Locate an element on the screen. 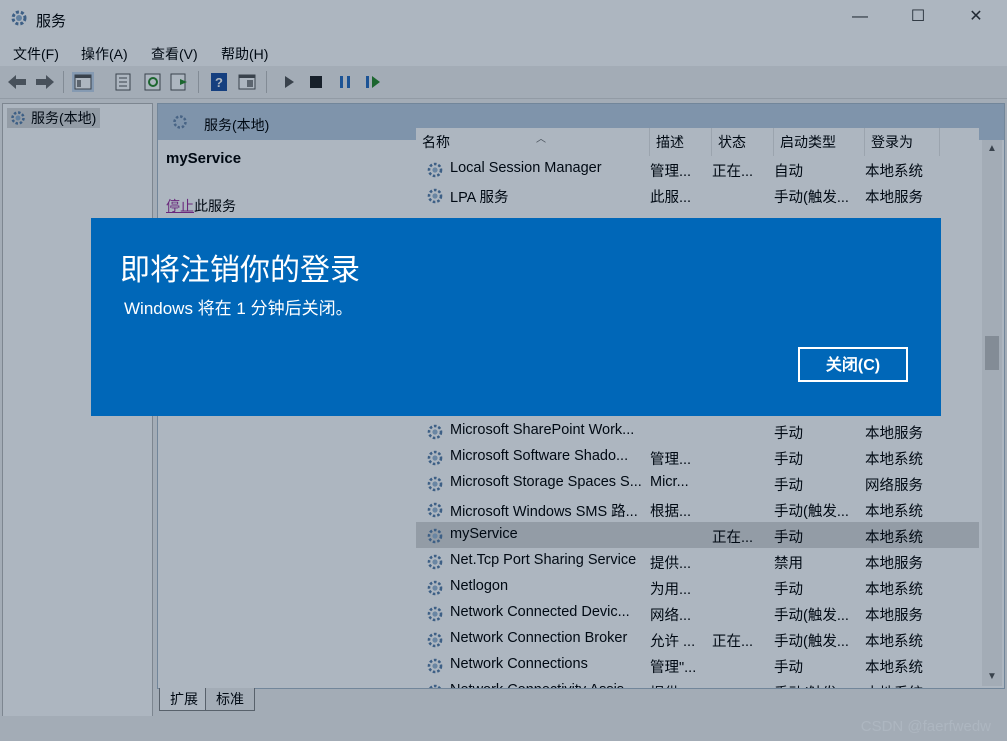 This screenshot has height=741, width=1007. dialog-title: 即将注销你的登录 is located at coordinates (240, 270).